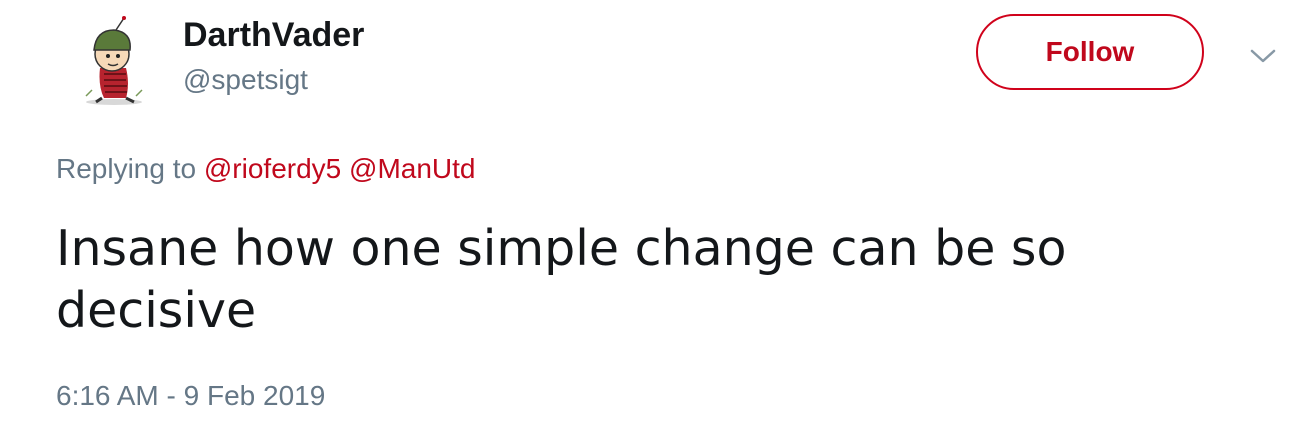  I want to click on tweet-timestamp: 6:16 AM - 9 Feb 2019, so click(190, 396).